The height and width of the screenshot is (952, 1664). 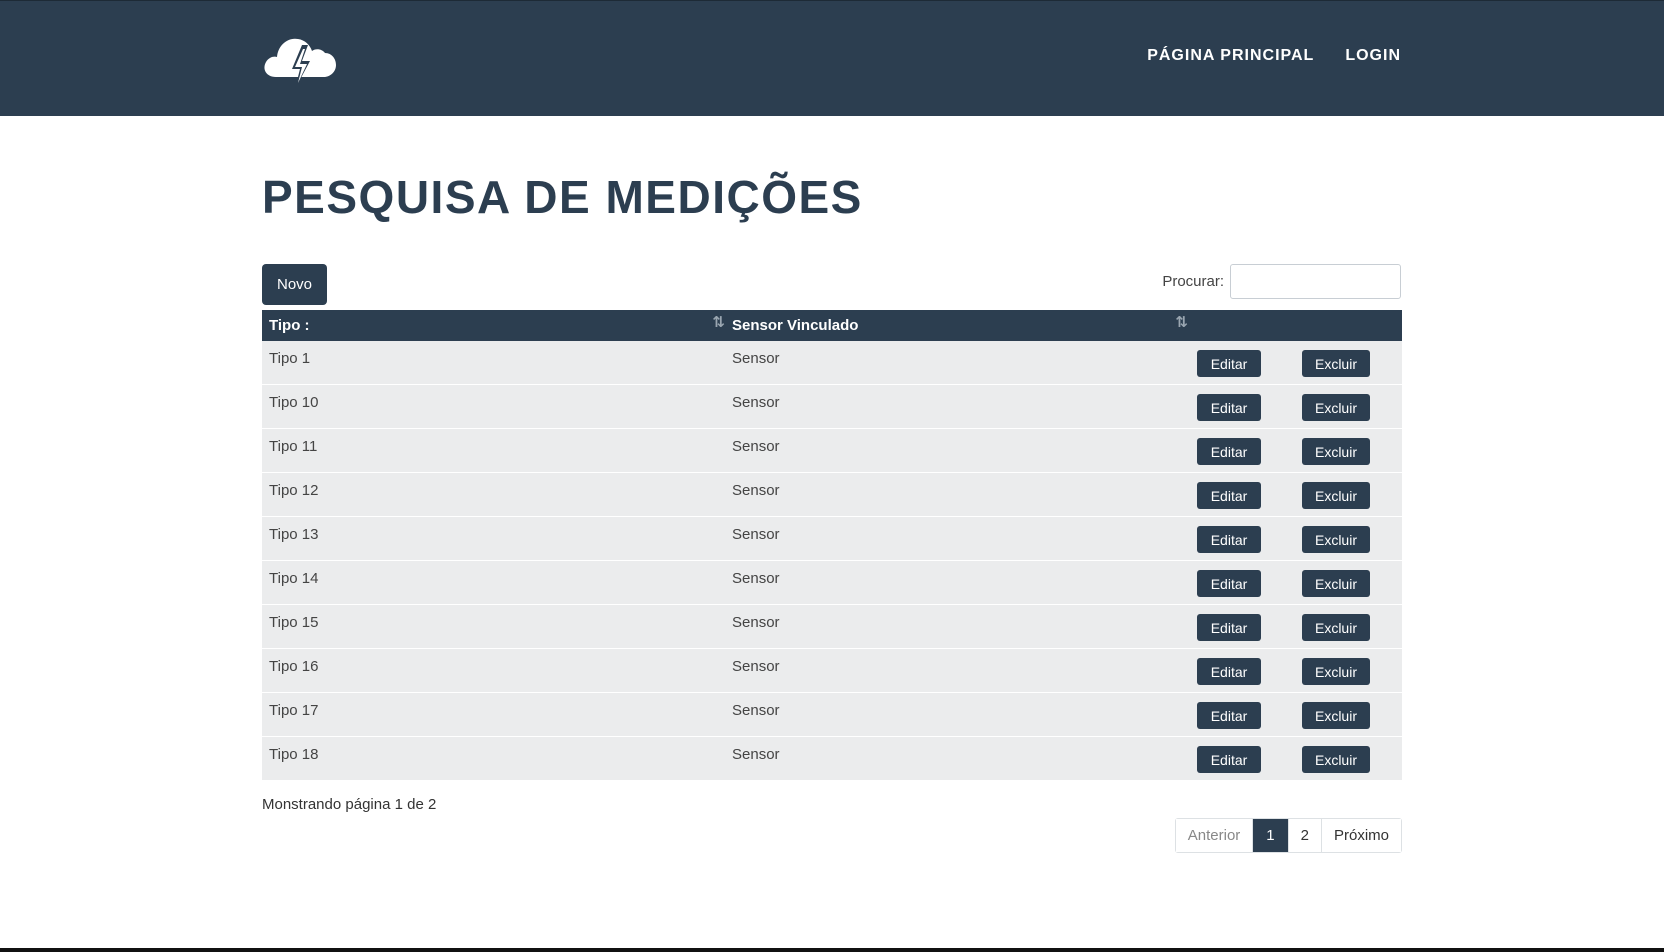 I want to click on column-header-actions, so click(x=1295, y=325).